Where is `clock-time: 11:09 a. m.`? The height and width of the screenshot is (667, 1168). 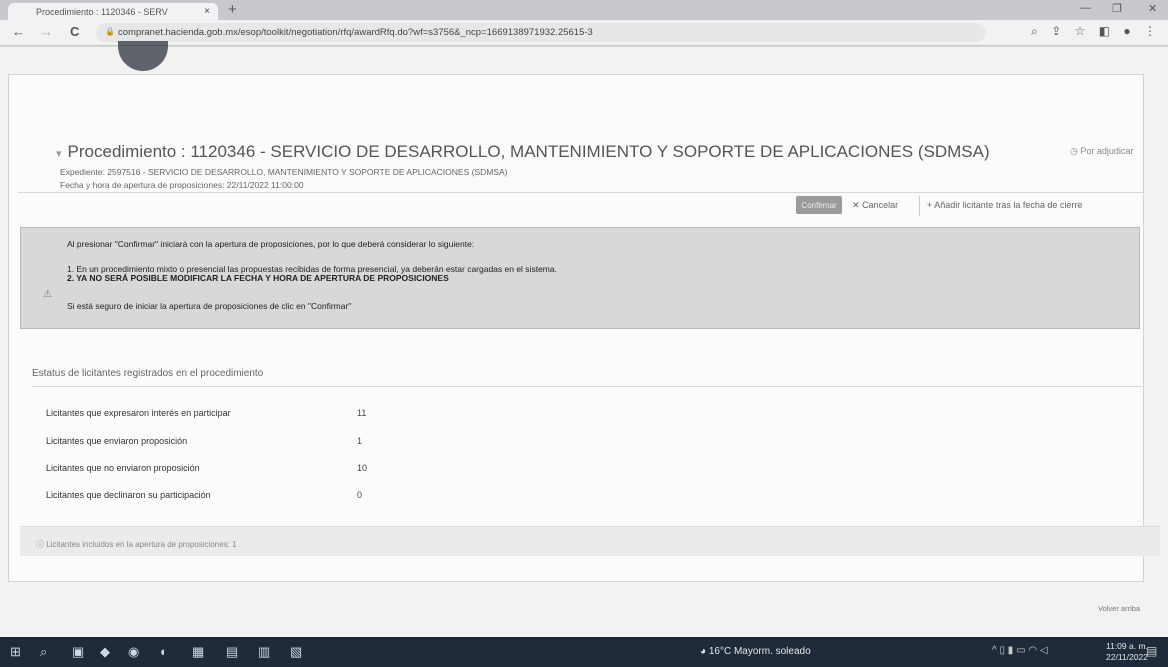
clock-time: 11:09 a. m. is located at coordinates (1127, 646).